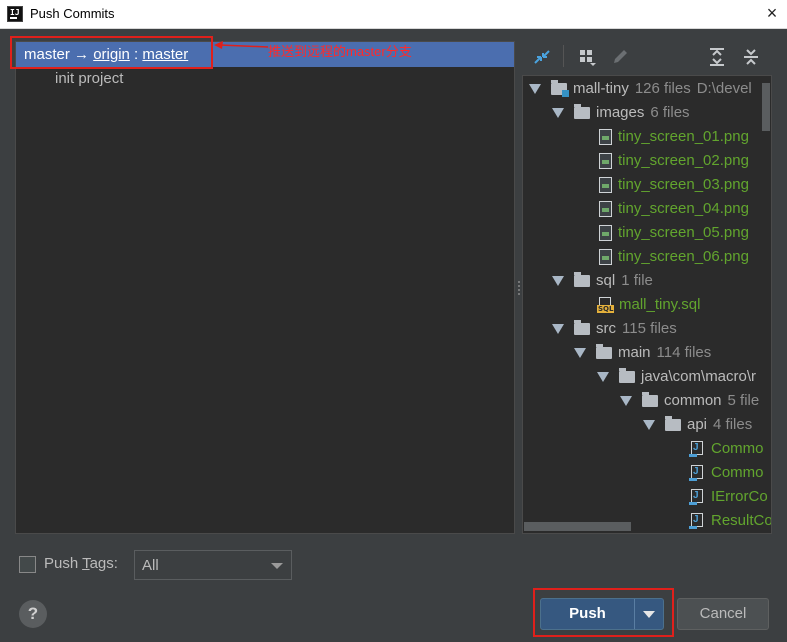 This screenshot has width=787, height=642. I want to click on tags-dropdown: All, so click(213, 565).